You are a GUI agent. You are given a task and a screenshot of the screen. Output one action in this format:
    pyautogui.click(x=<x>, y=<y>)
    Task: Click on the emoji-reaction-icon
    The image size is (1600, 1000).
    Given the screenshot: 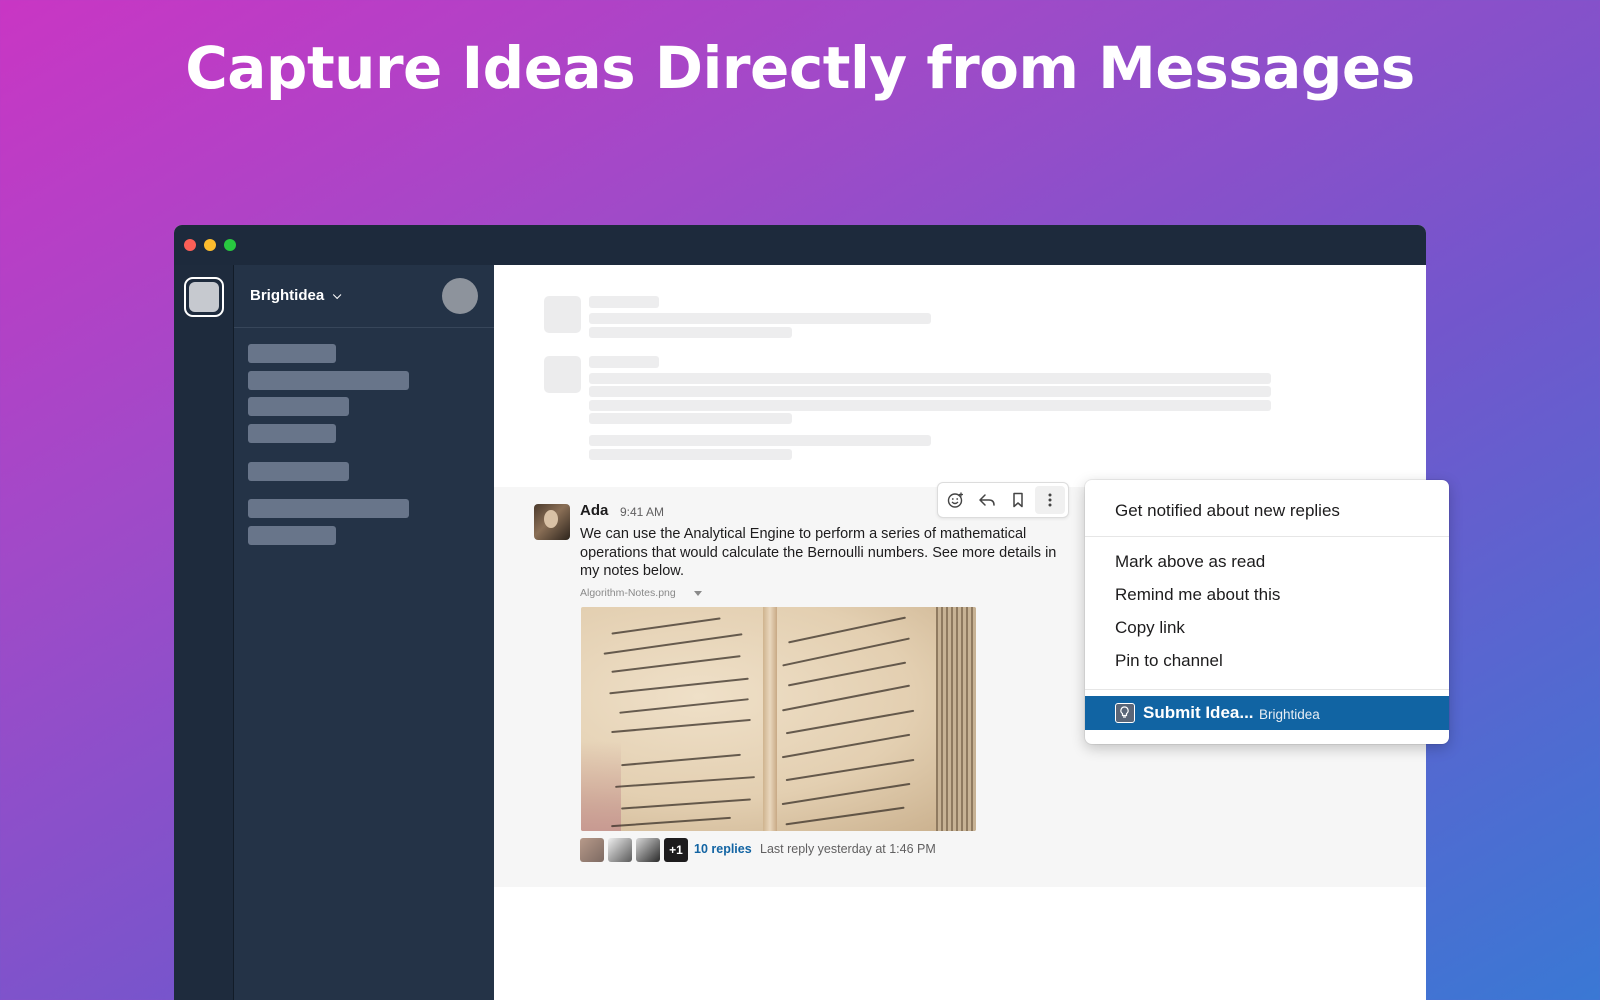 What is the action you would take?
    pyautogui.click(x=955, y=500)
    